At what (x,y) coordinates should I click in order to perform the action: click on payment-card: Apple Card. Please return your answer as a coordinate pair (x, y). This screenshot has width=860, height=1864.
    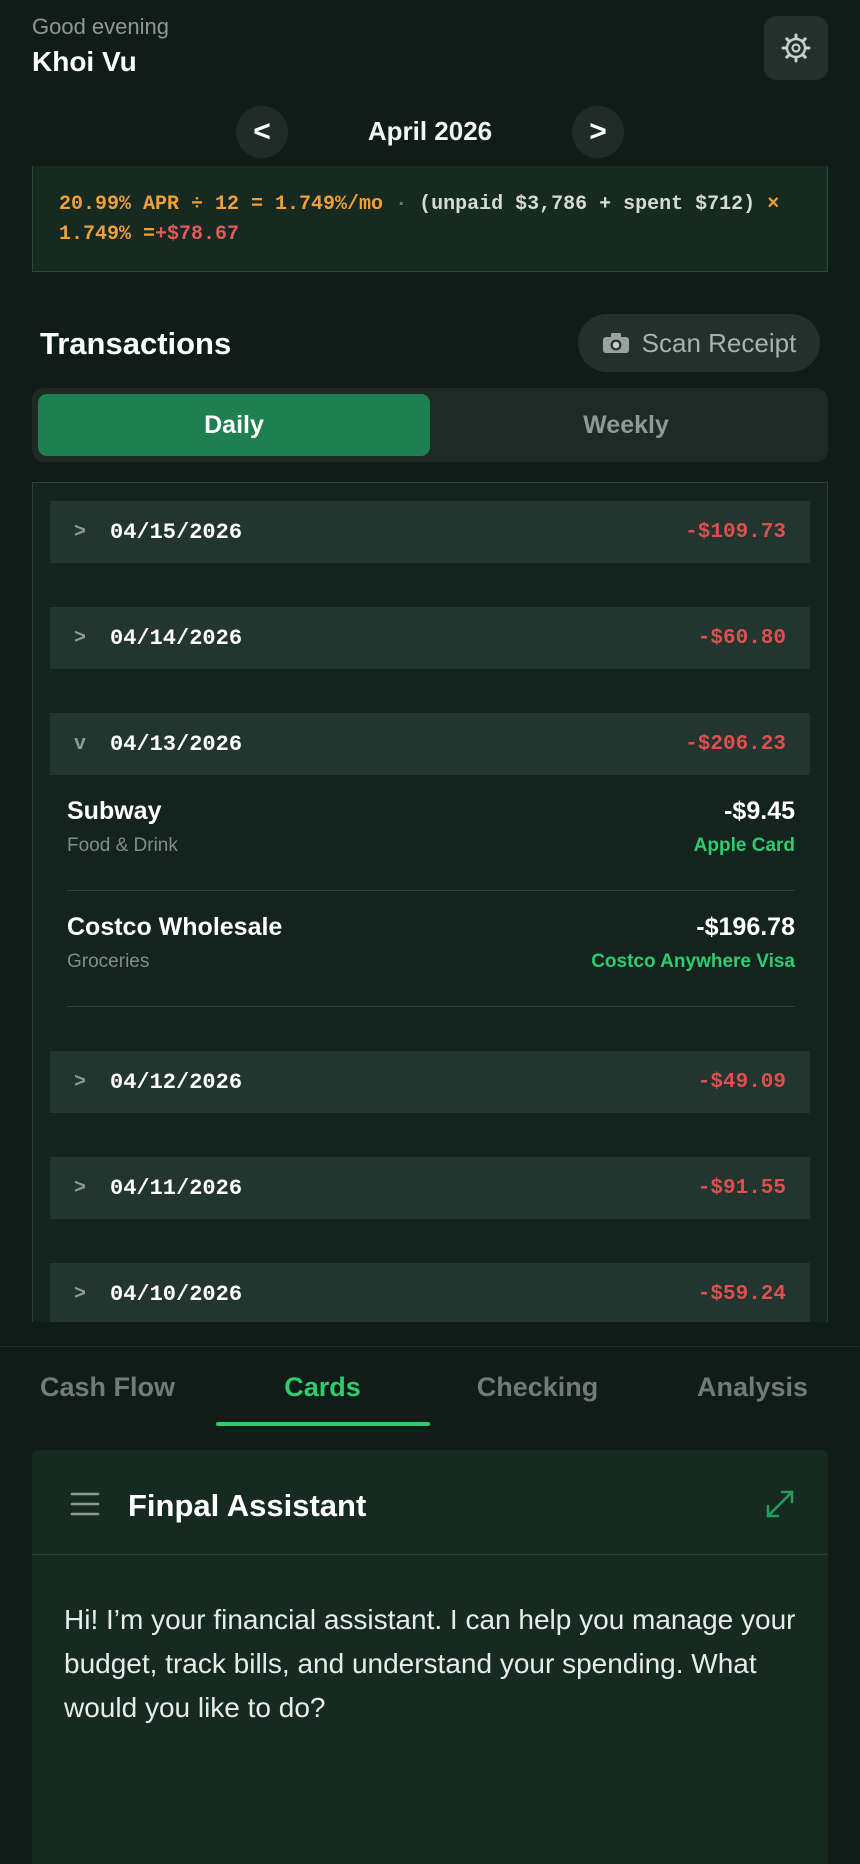
    Looking at the image, I should click on (744, 845).